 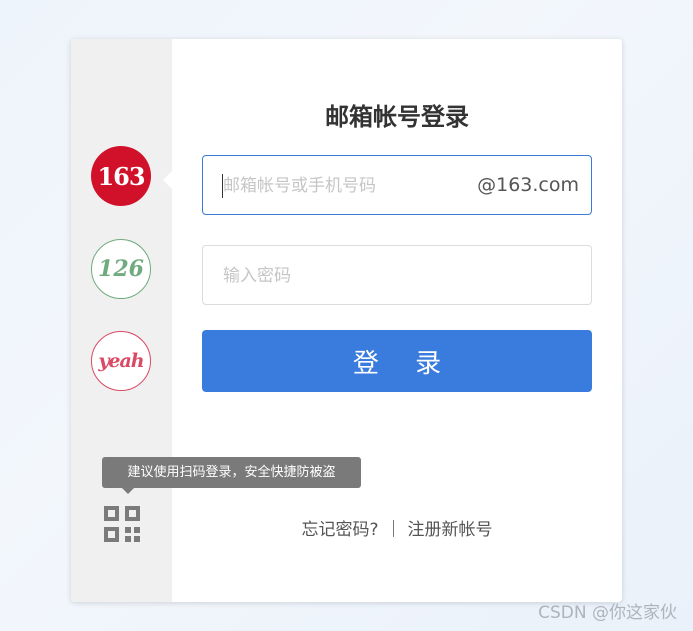 I want to click on password-input, so click(x=398, y=276).